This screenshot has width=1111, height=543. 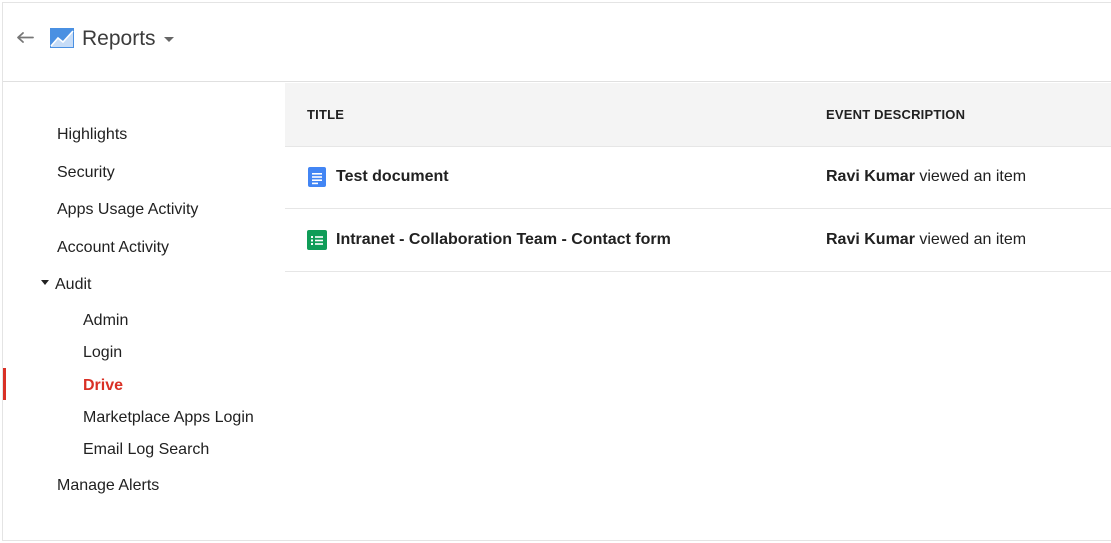 I want to click on page-title: Reports, so click(x=119, y=38).